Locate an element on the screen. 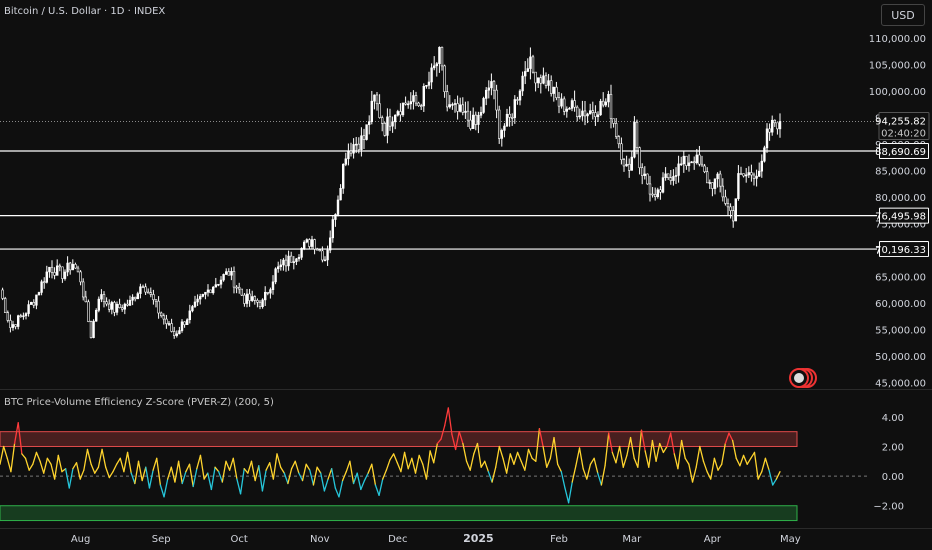 Image resolution: width=932 pixels, height=550 pixels. y-tick-label: 65,000.00 is located at coordinates (900, 278).